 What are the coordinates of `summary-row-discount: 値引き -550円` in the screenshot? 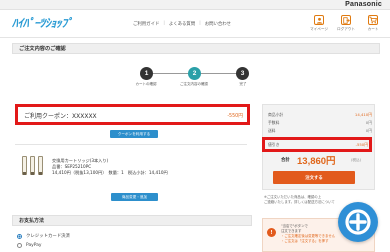 It's located at (318, 145).